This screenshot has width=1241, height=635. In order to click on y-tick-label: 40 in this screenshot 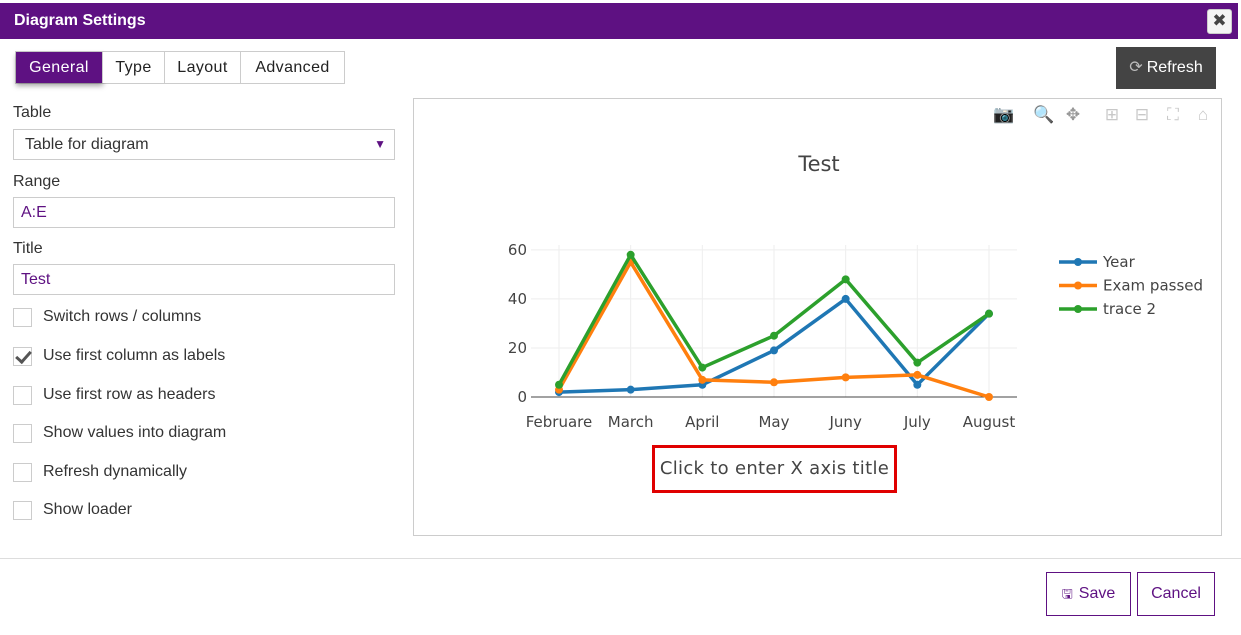, I will do `click(517, 299)`.